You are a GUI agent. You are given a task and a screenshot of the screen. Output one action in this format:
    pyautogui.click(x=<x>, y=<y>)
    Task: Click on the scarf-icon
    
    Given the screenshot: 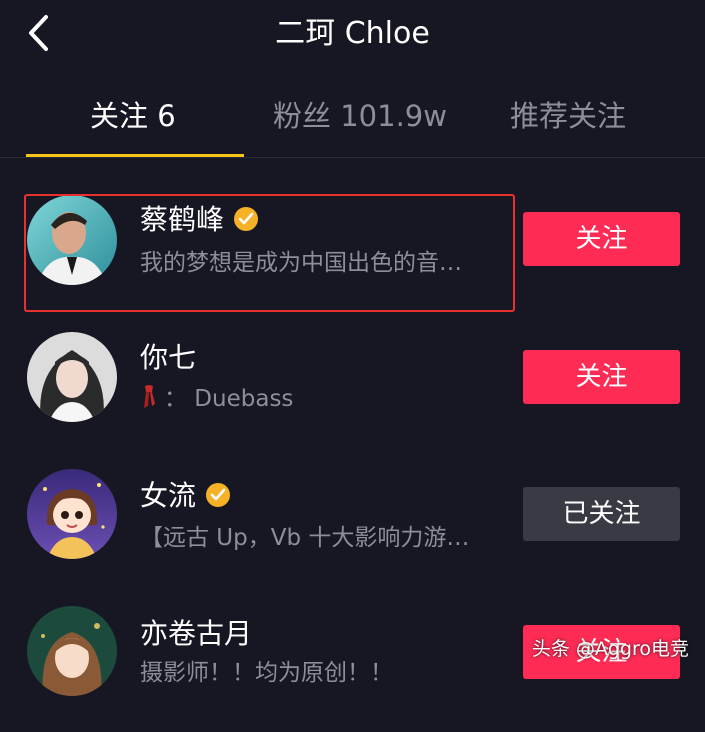 What is the action you would take?
    pyautogui.click(x=149, y=401)
    